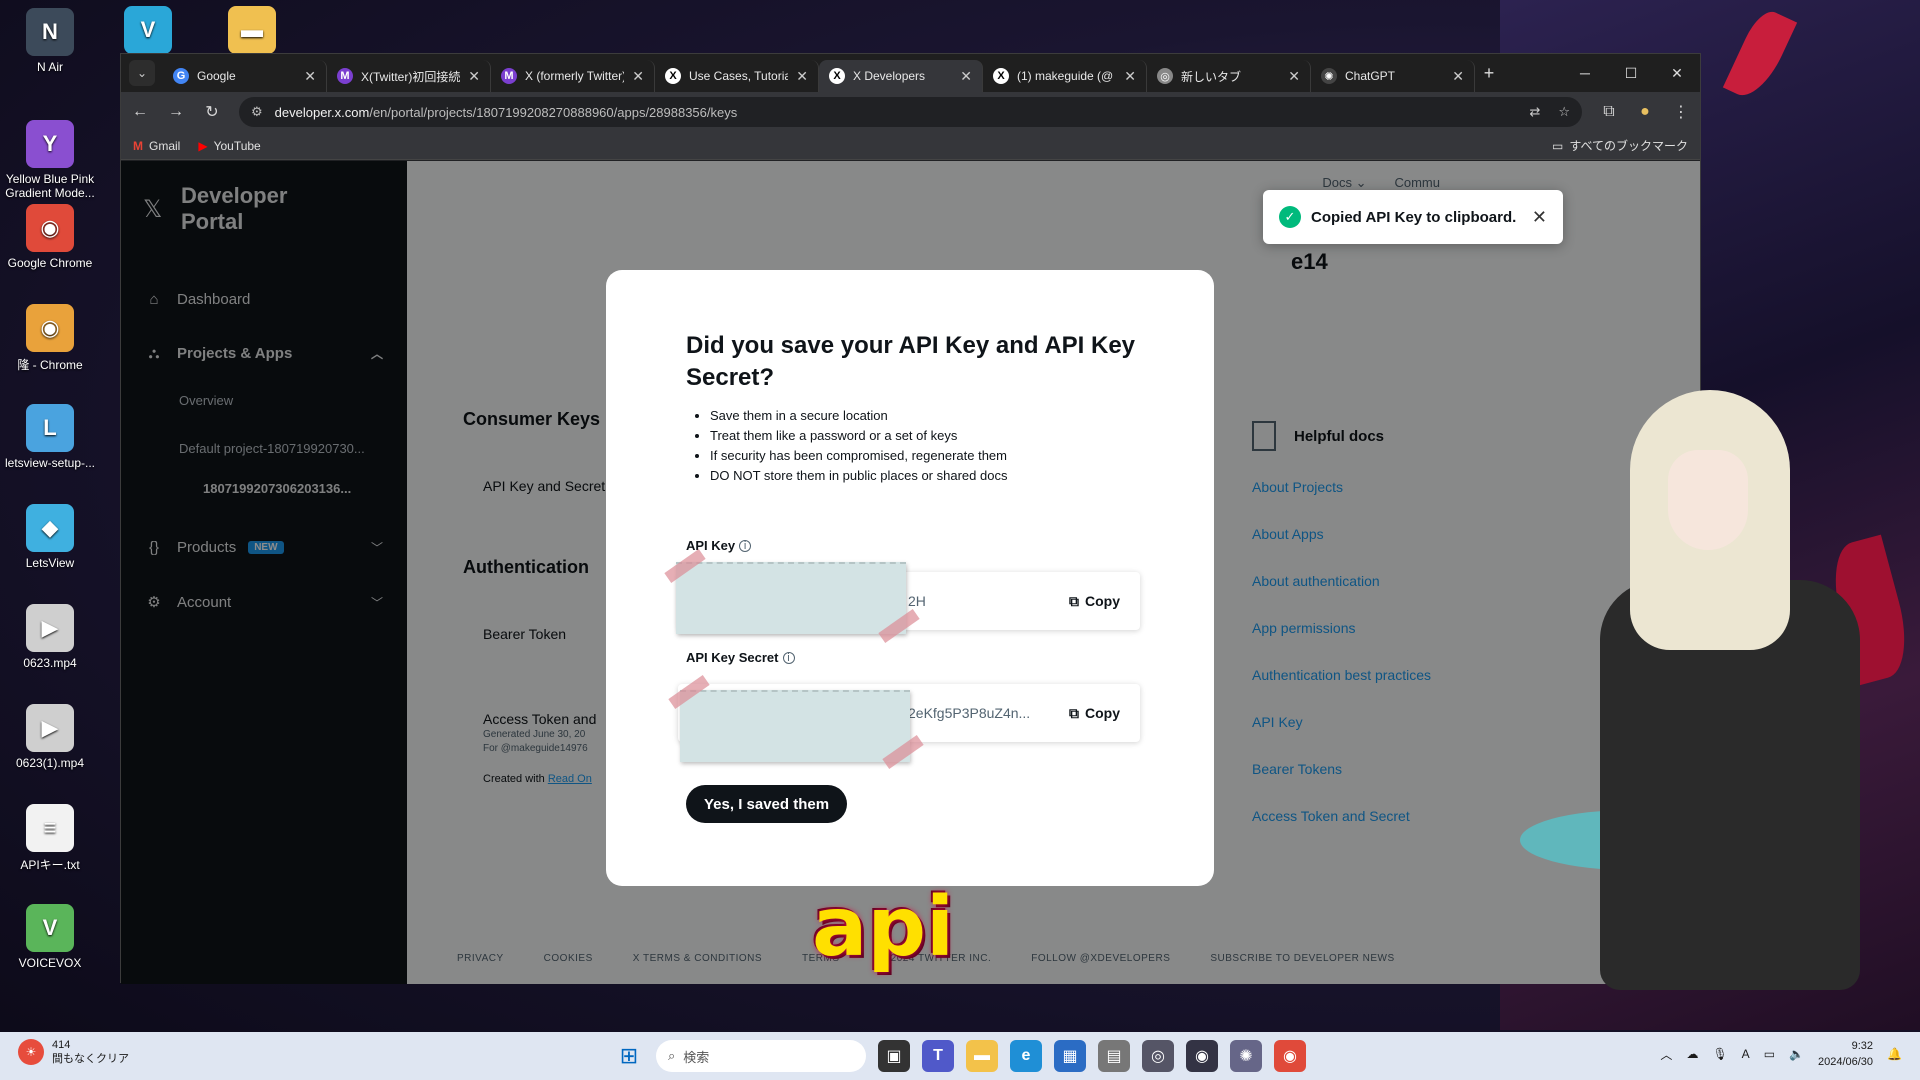  I want to click on desktop-icon-label: LetsView, so click(50, 563).